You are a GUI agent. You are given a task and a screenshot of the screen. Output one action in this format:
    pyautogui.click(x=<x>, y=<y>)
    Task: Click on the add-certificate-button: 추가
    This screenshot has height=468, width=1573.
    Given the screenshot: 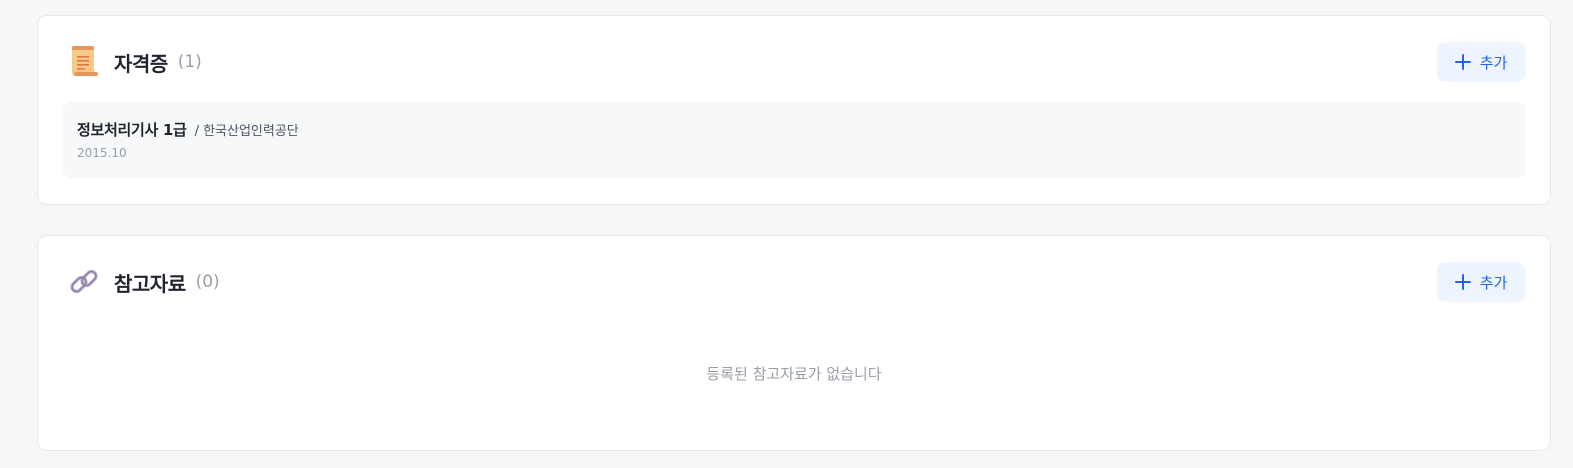 What is the action you would take?
    pyautogui.click(x=1481, y=62)
    